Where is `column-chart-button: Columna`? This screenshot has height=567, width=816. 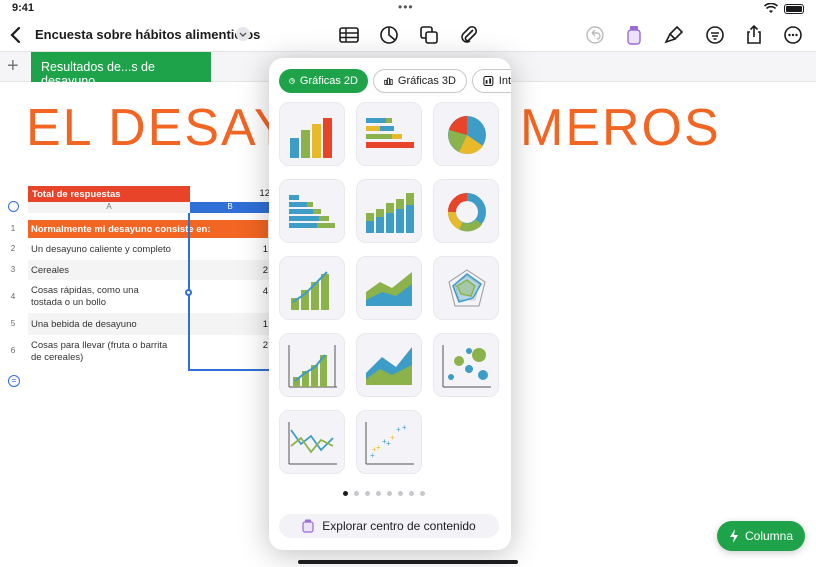
column-chart-button: Columna is located at coordinates (761, 536).